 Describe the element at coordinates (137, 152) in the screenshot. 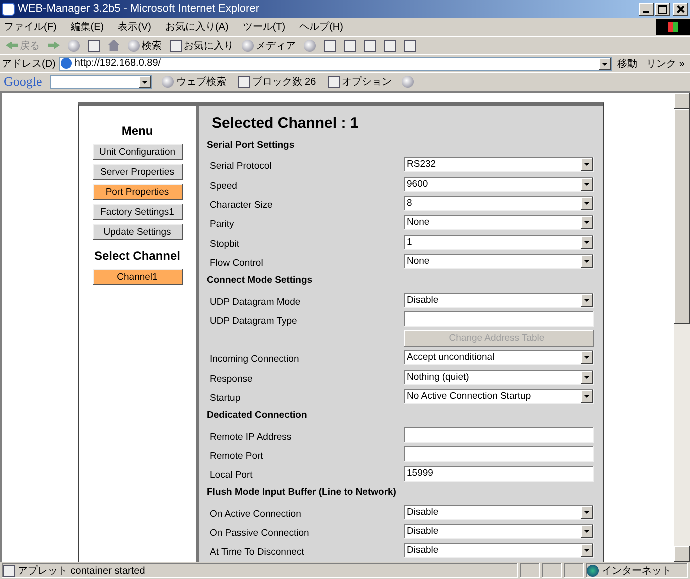

I see `menu-button: Unit Configuration` at that location.